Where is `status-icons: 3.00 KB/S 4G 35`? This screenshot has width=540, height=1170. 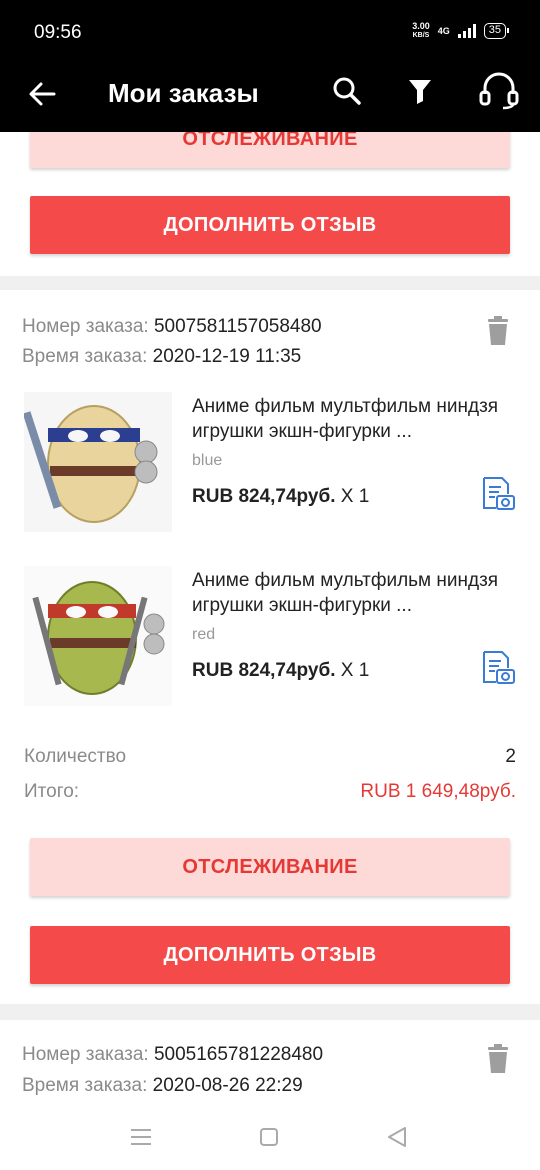 status-icons: 3.00 KB/S 4G 35 is located at coordinates (461, 31).